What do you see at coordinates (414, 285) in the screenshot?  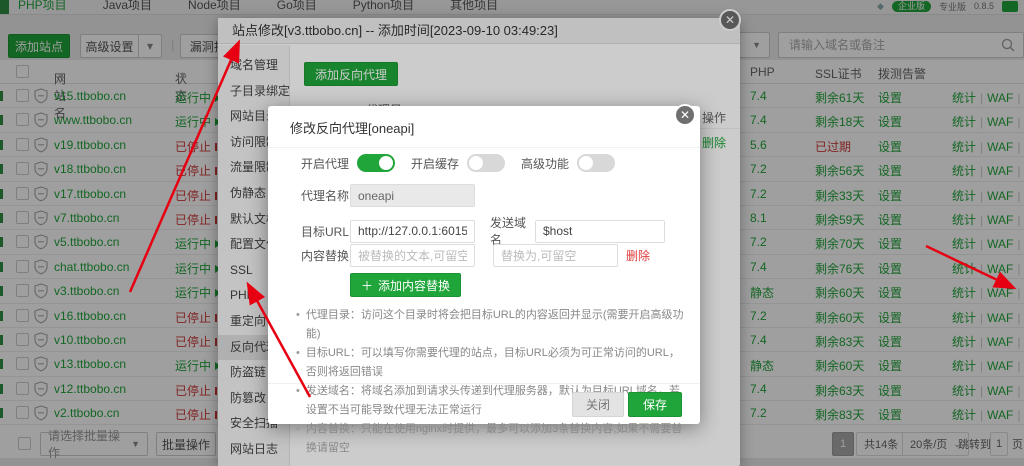 I see `add-replace-label: 添加内容替换` at bounding box center [414, 285].